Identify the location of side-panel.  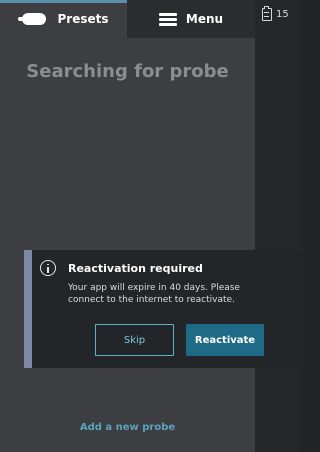
(277, 226).